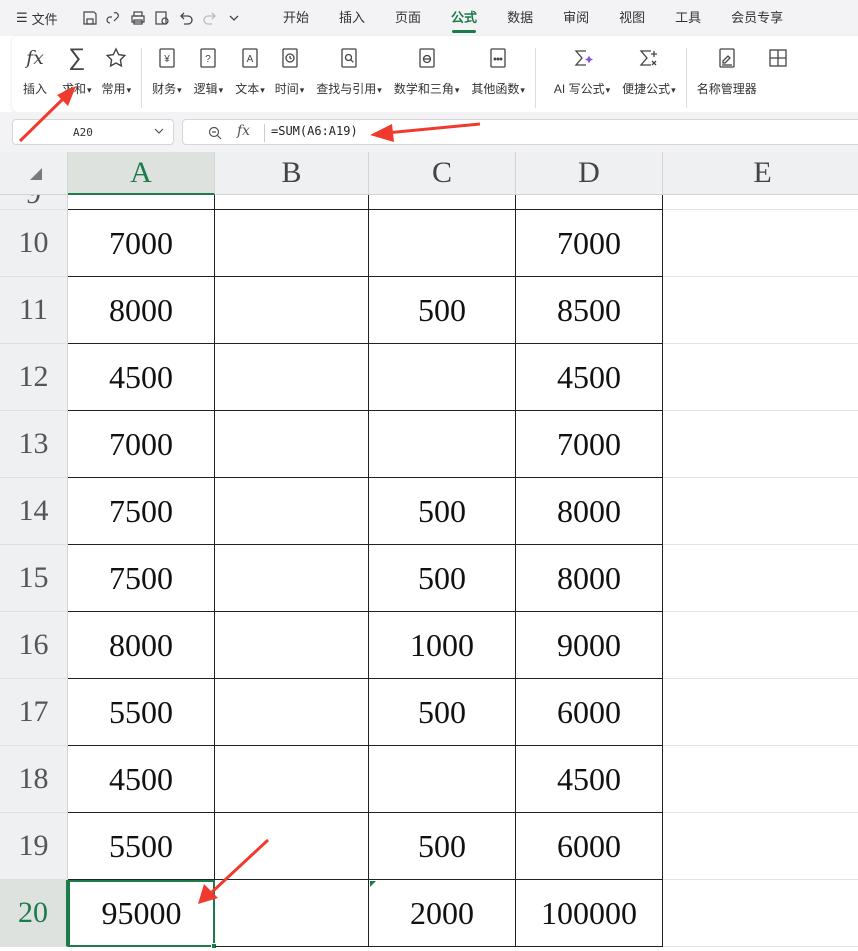 The height and width of the screenshot is (951, 858). I want to click on tab-data: 数据, so click(520, 18).